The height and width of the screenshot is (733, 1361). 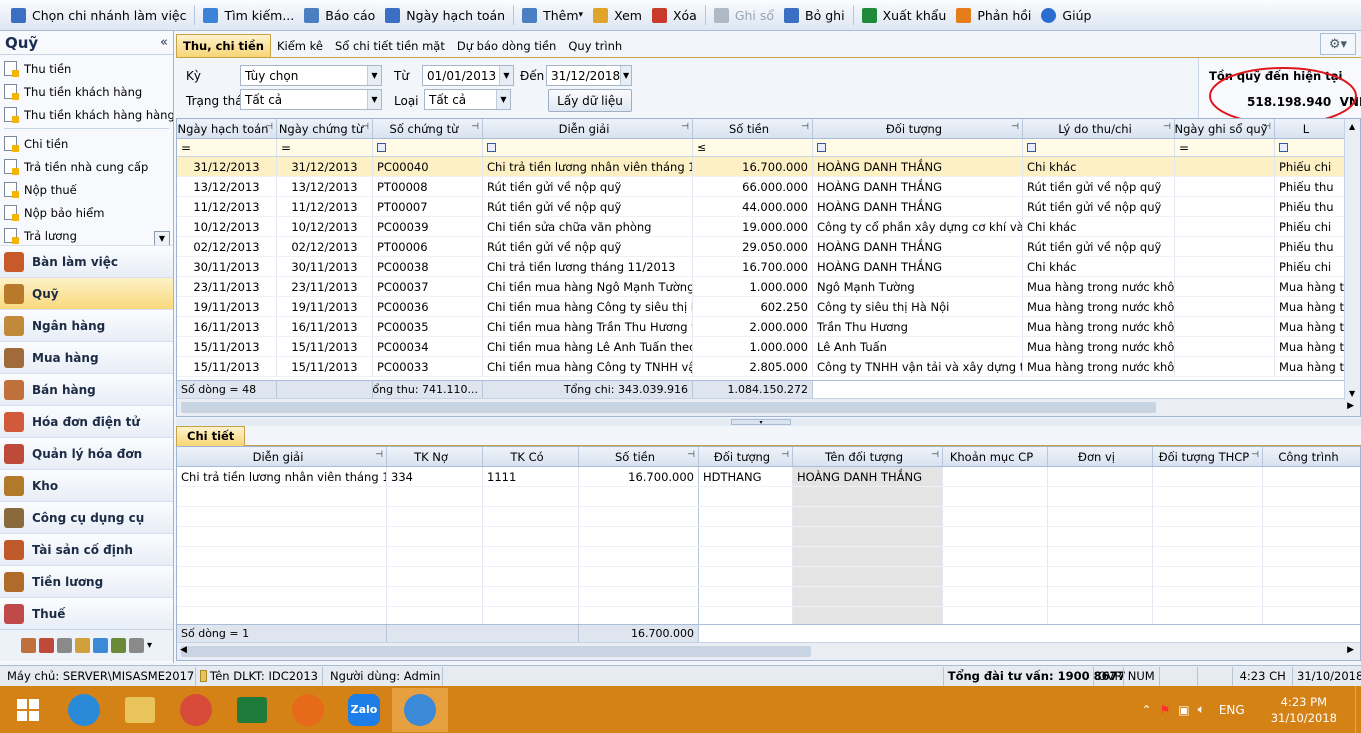 I want to click on tab-3: Sổ chi tiết tiền mặt, so click(x=390, y=46).